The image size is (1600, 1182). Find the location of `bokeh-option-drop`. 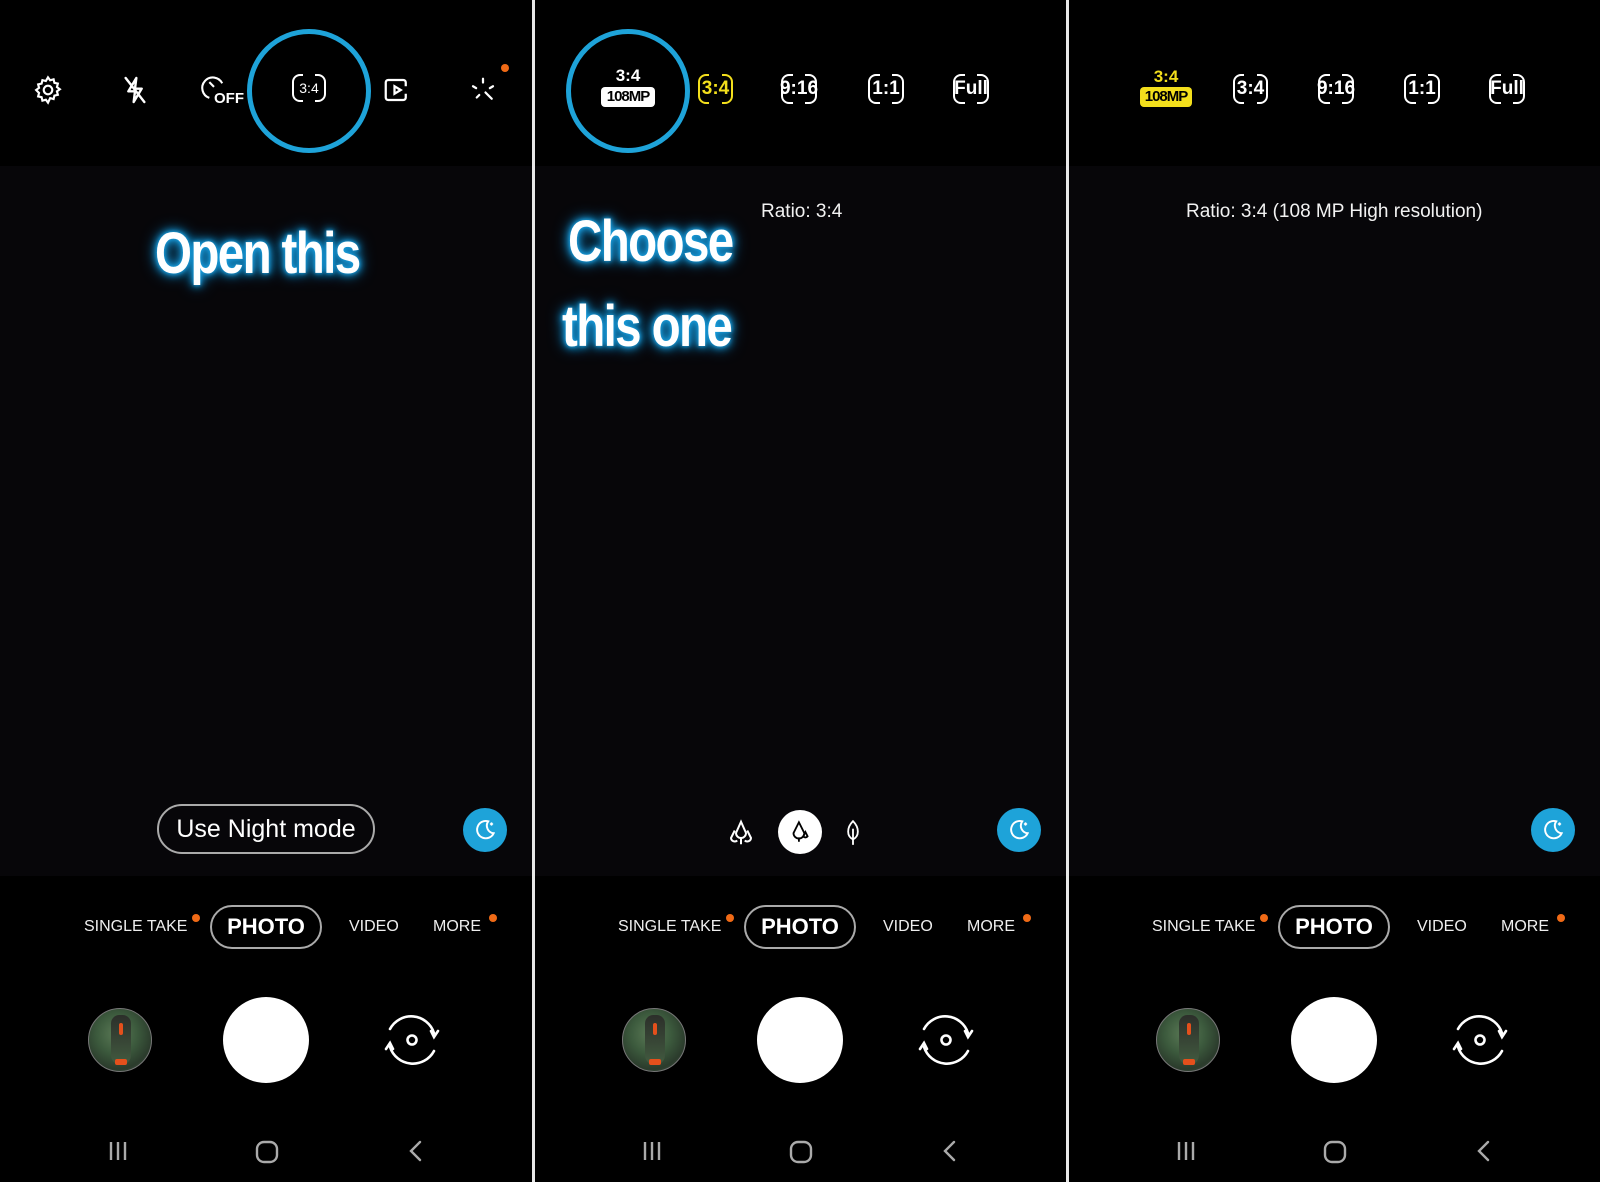

bokeh-option-drop is located at coordinates (800, 832).